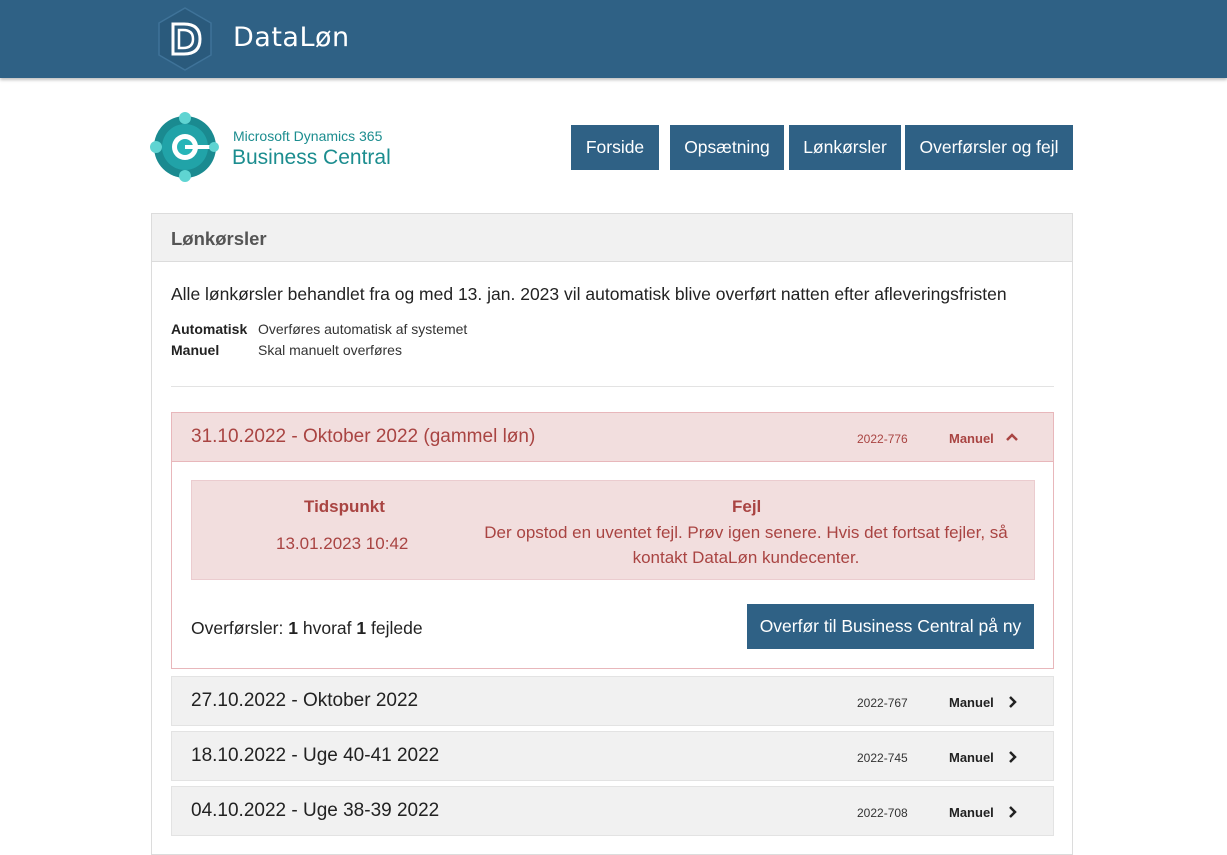 This screenshot has width=1227, height=855. Describe the element at coordinates (330, 350) in the screenshot. I see `legend-value-manual: Skal manuelt overføres` at that location.